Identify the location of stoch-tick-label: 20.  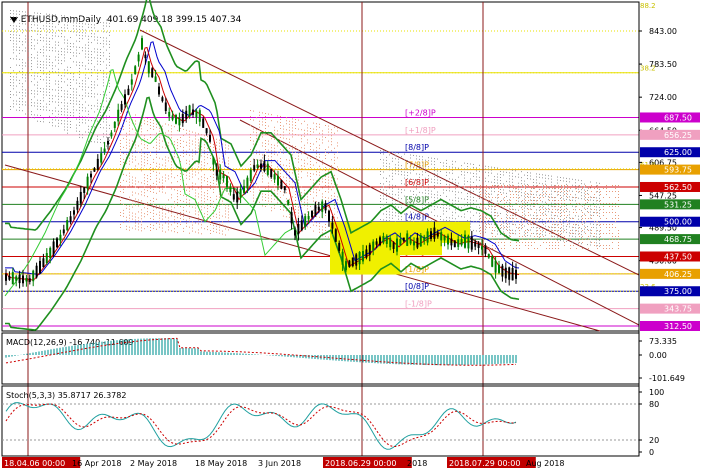
(654, 440).